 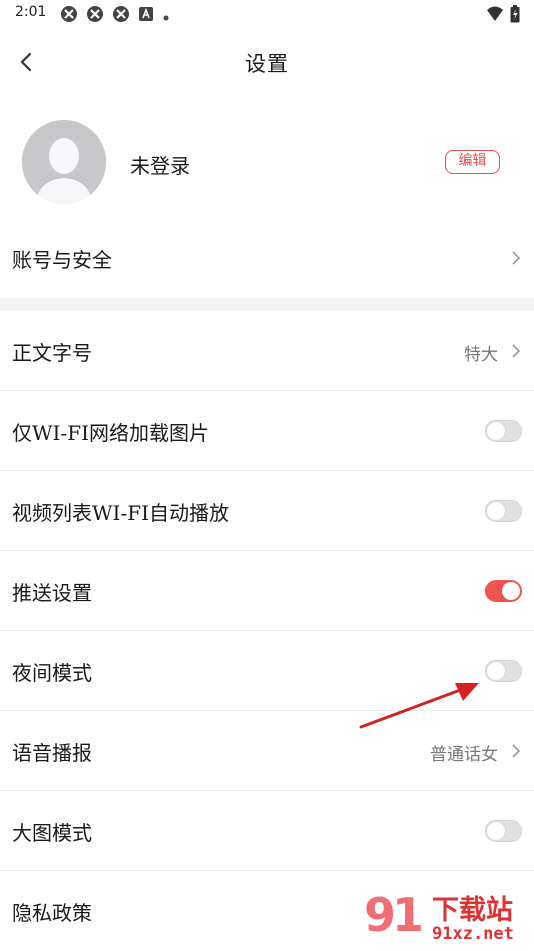 What do you see at coordinates (52, 593) in the screenshot?
I see `row-label: 推送设置` at bounding box center [52, 593].